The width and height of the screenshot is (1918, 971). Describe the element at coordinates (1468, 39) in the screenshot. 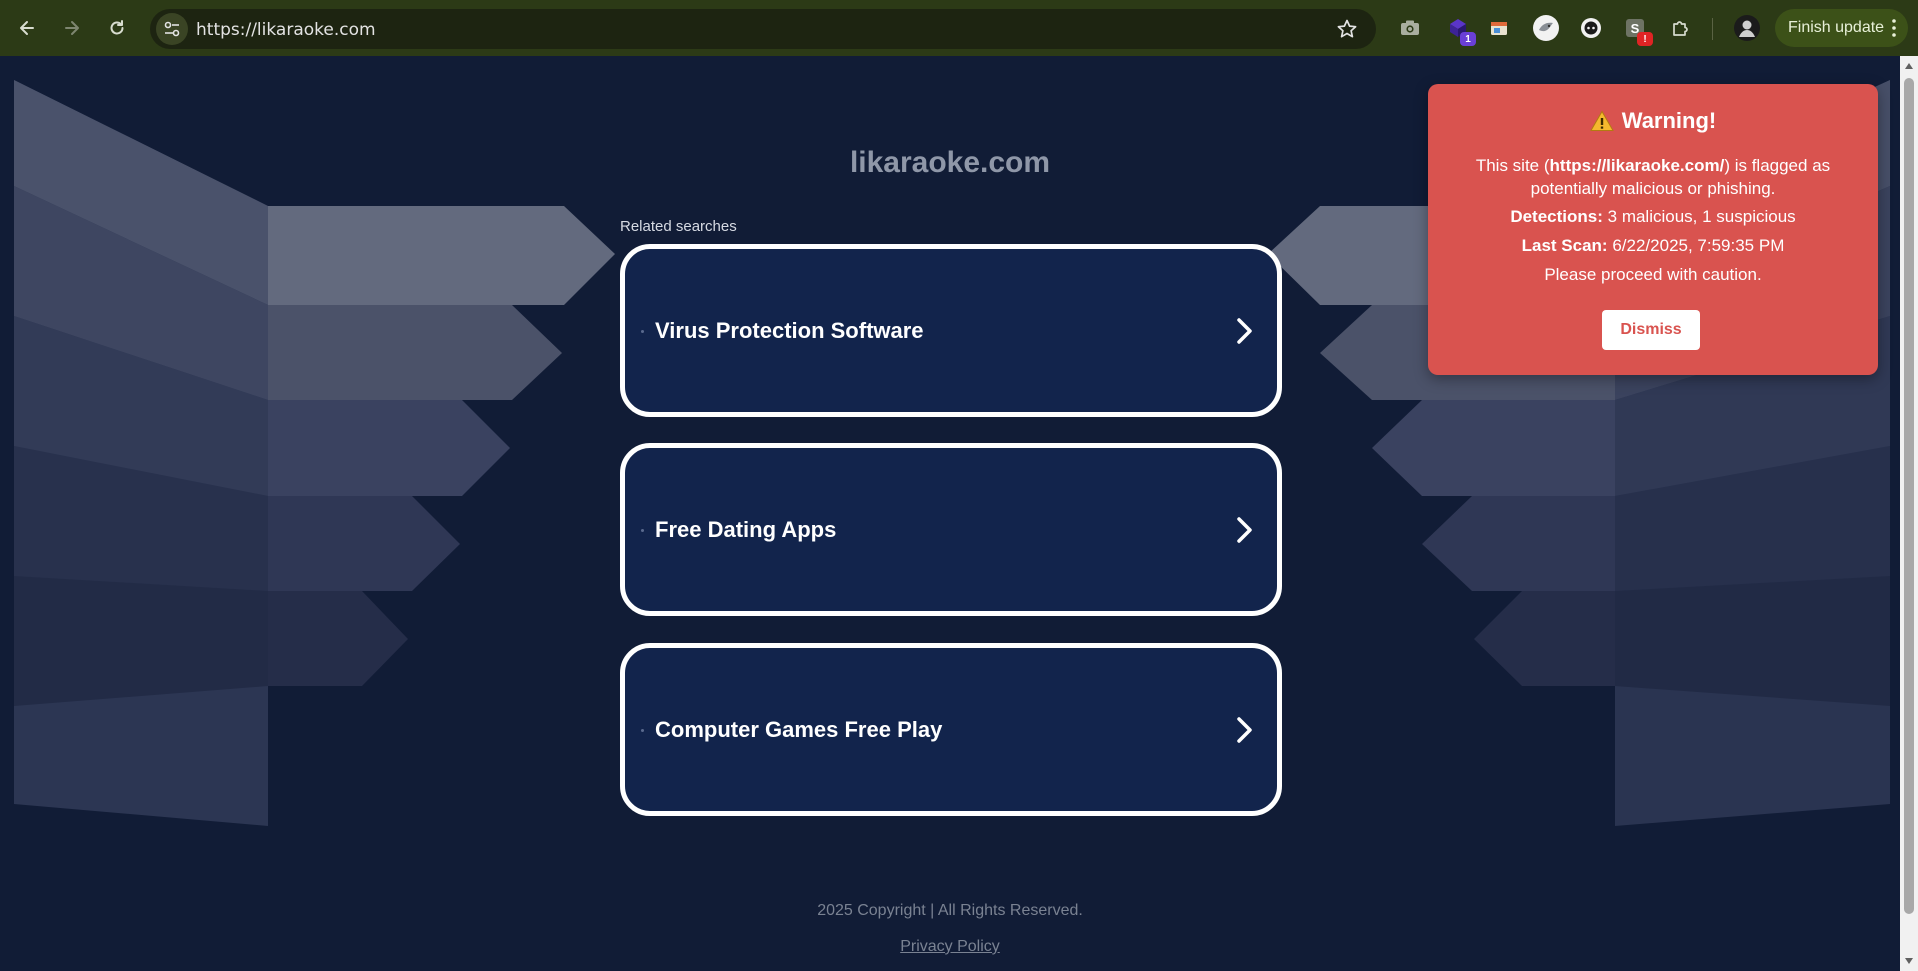

I see `extension-badge: 1` at that location.